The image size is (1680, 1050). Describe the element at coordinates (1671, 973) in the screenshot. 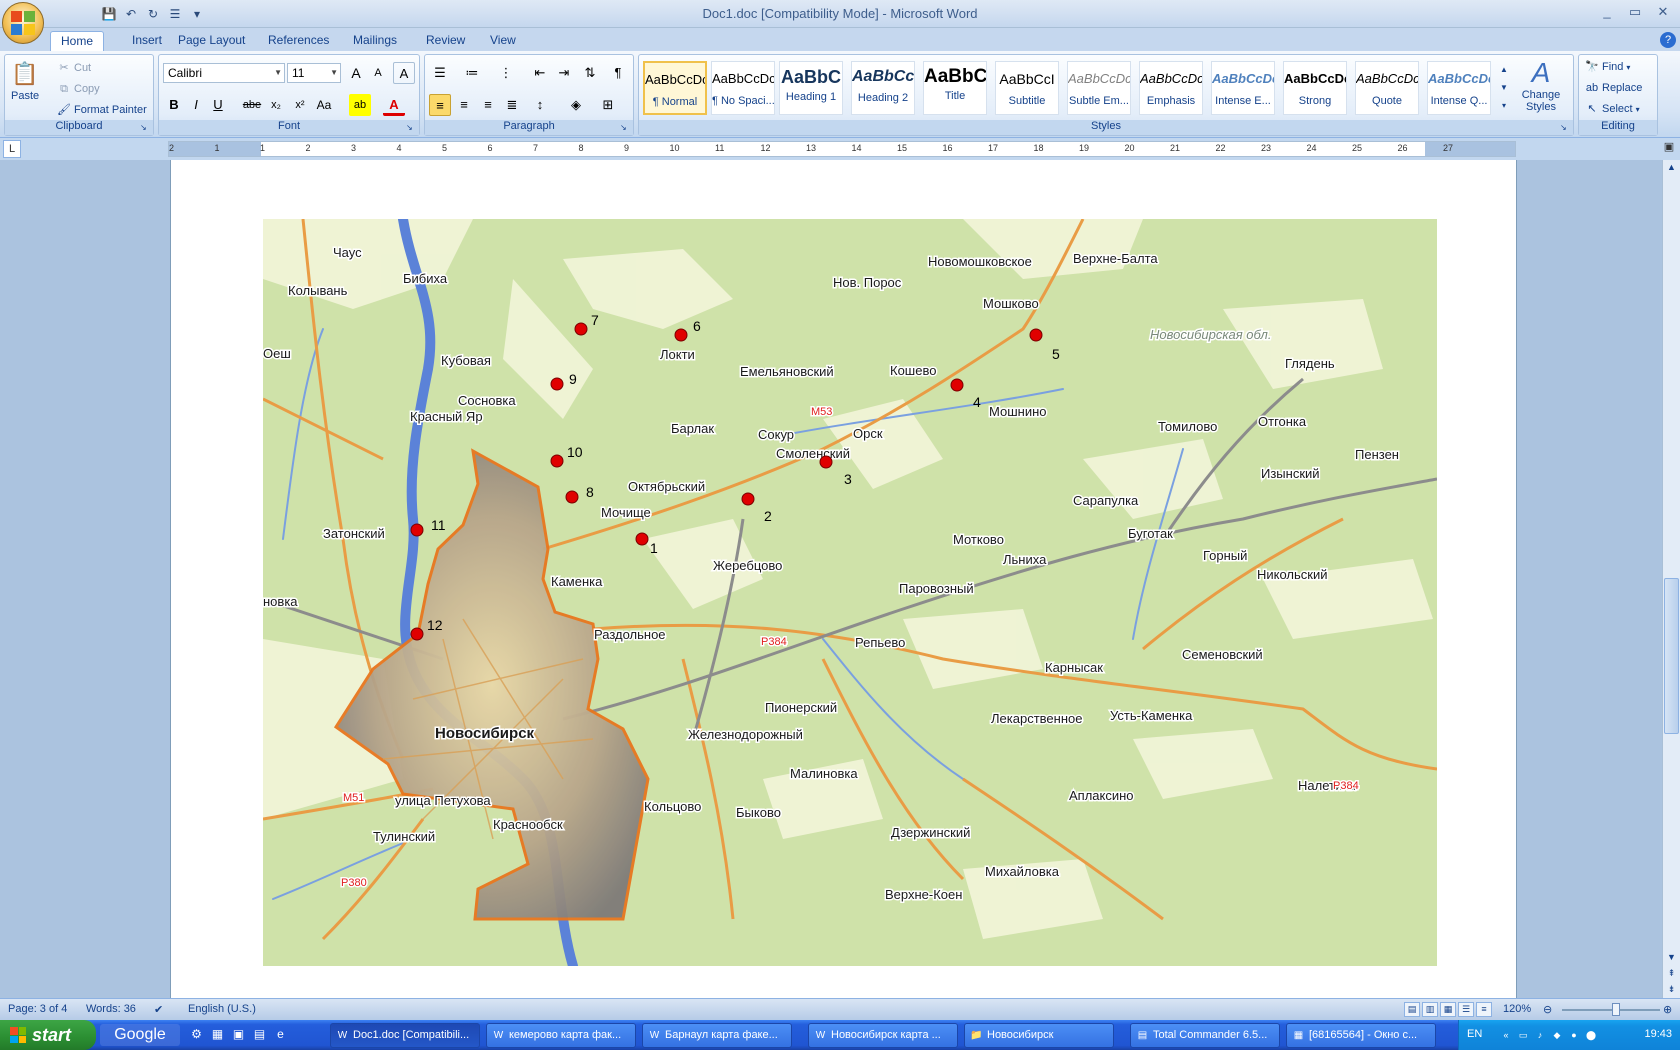

I see `previous-page-icon: ⇞` at that location.